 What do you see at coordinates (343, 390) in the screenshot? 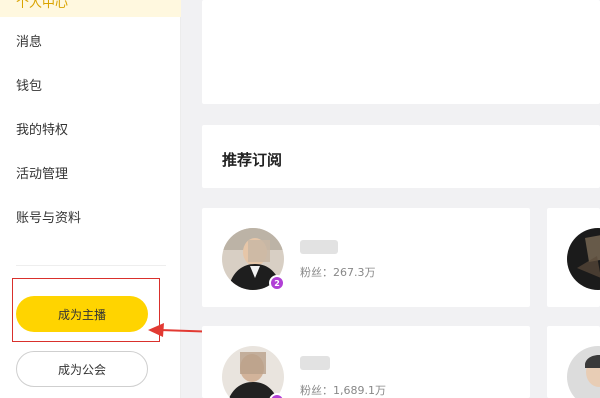
I see `fans-count: 粉丝：1,689.1万` at bounding box center [343, 390].